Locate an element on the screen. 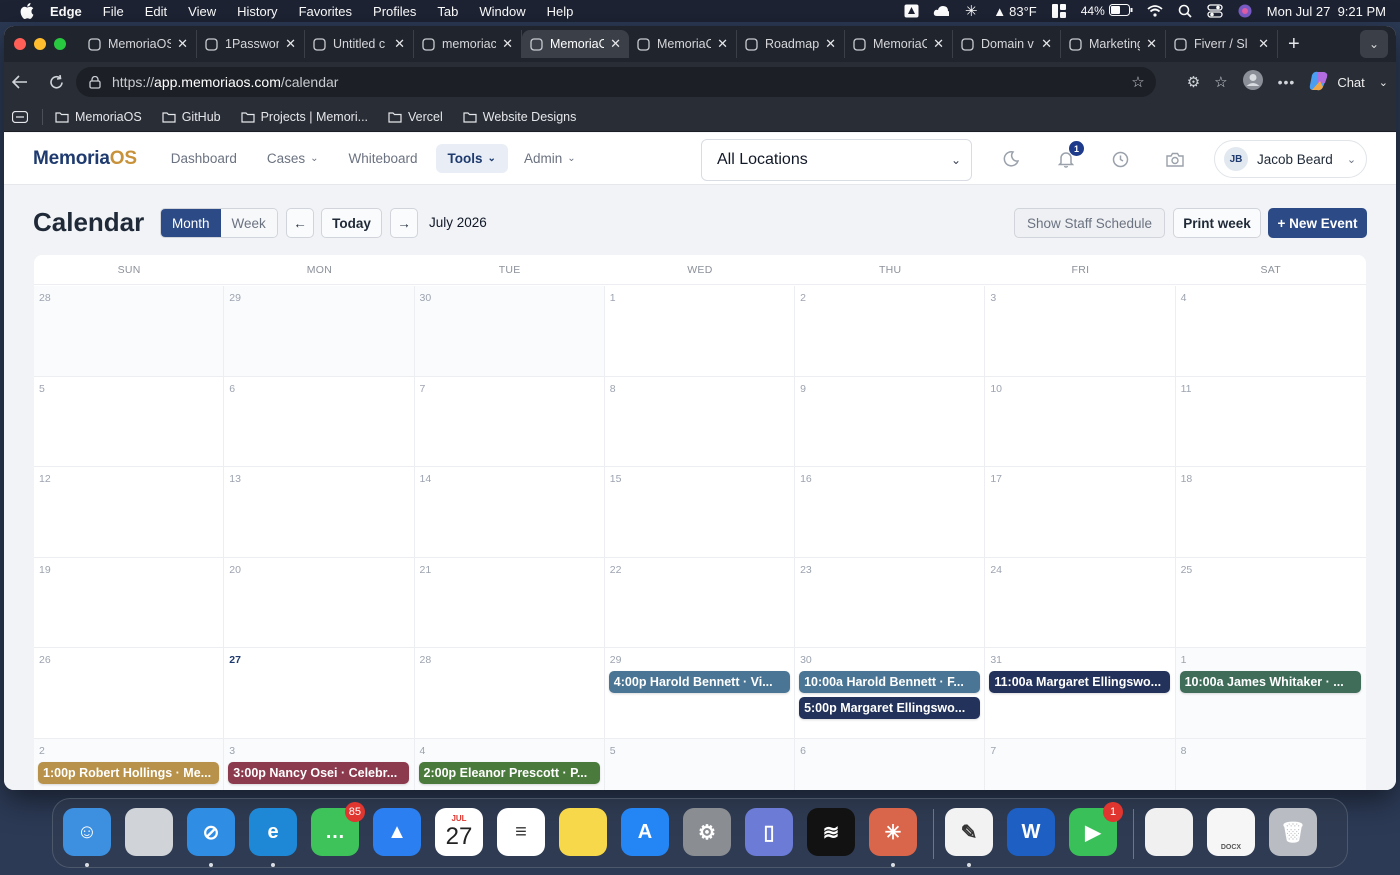 This screenshot has height=875, width=1400. calendar-icon: JUL 27 is located at coordinates (459, 832).